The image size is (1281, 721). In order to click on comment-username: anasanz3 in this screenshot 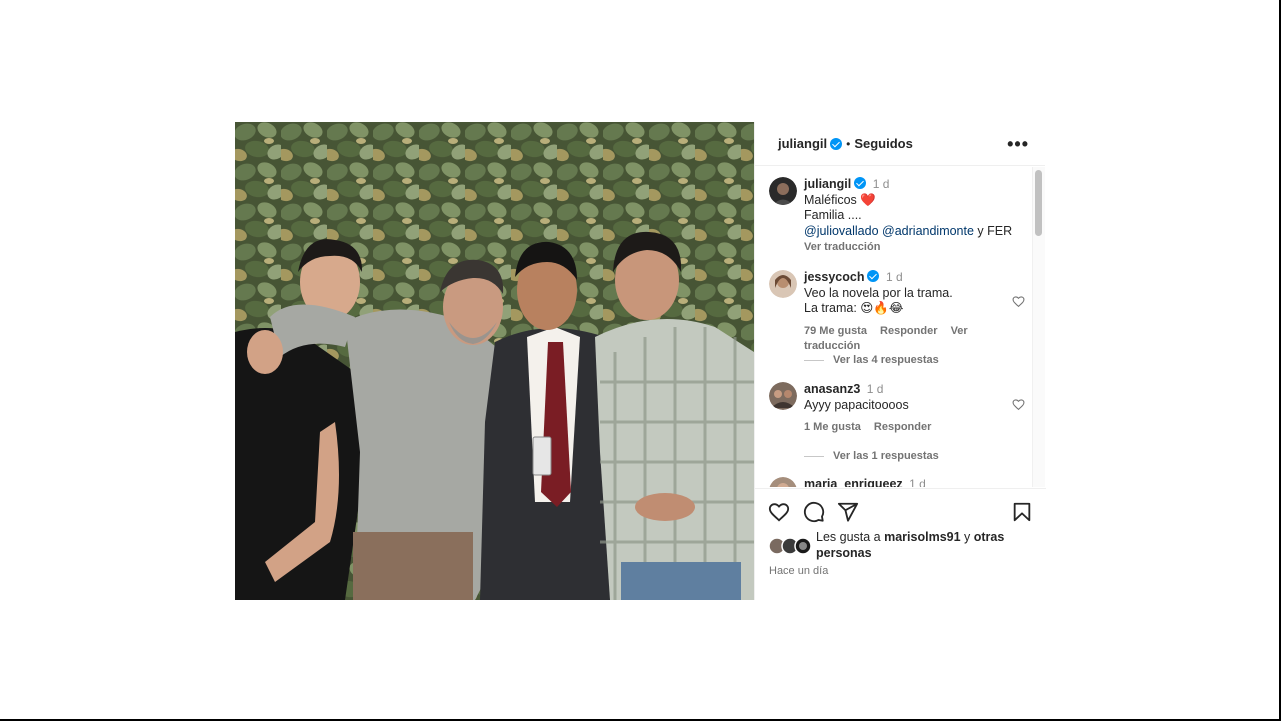, I will do `click(832, 389)`.